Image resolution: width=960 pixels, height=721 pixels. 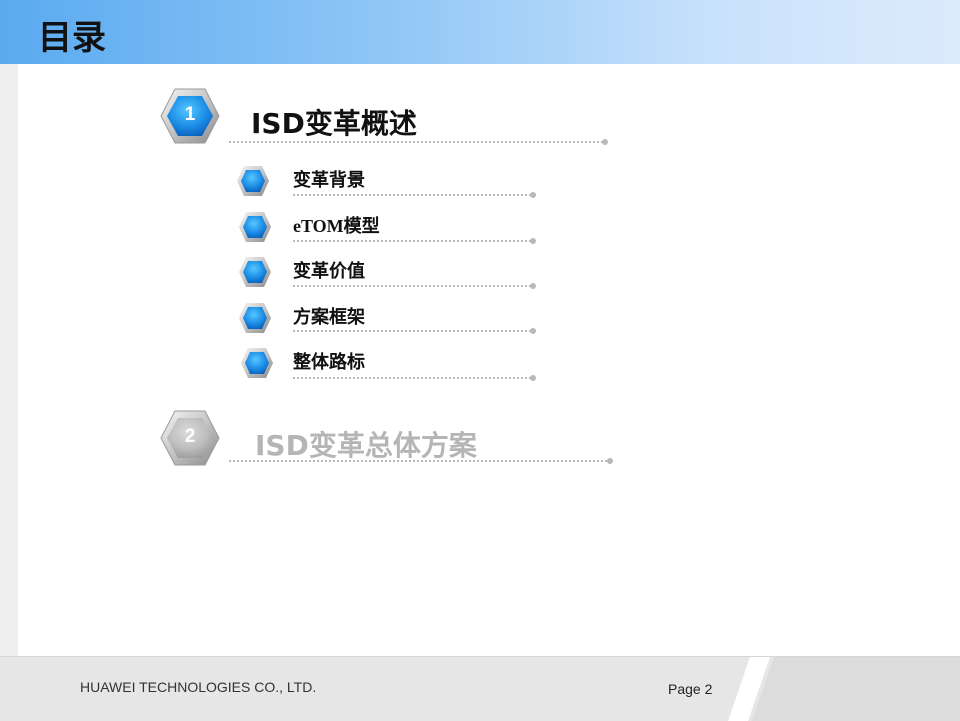 What do you see at coordinates (422, 461) in the screenshot?
I see `section-2-divider` at bounding box center [422, 461].